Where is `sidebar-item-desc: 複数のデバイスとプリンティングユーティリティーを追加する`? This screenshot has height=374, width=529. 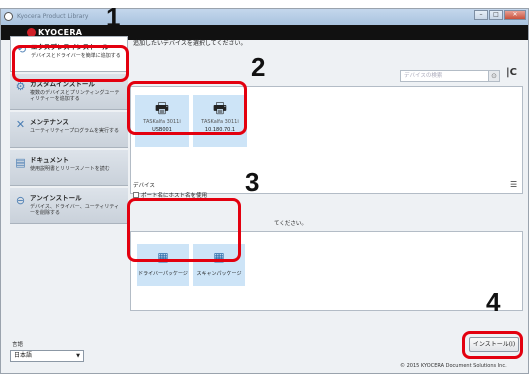 sidebar-item-desc: 複数のデバイスとプリンティングユーティリティーを追加する is located at coordinates (75, 96).